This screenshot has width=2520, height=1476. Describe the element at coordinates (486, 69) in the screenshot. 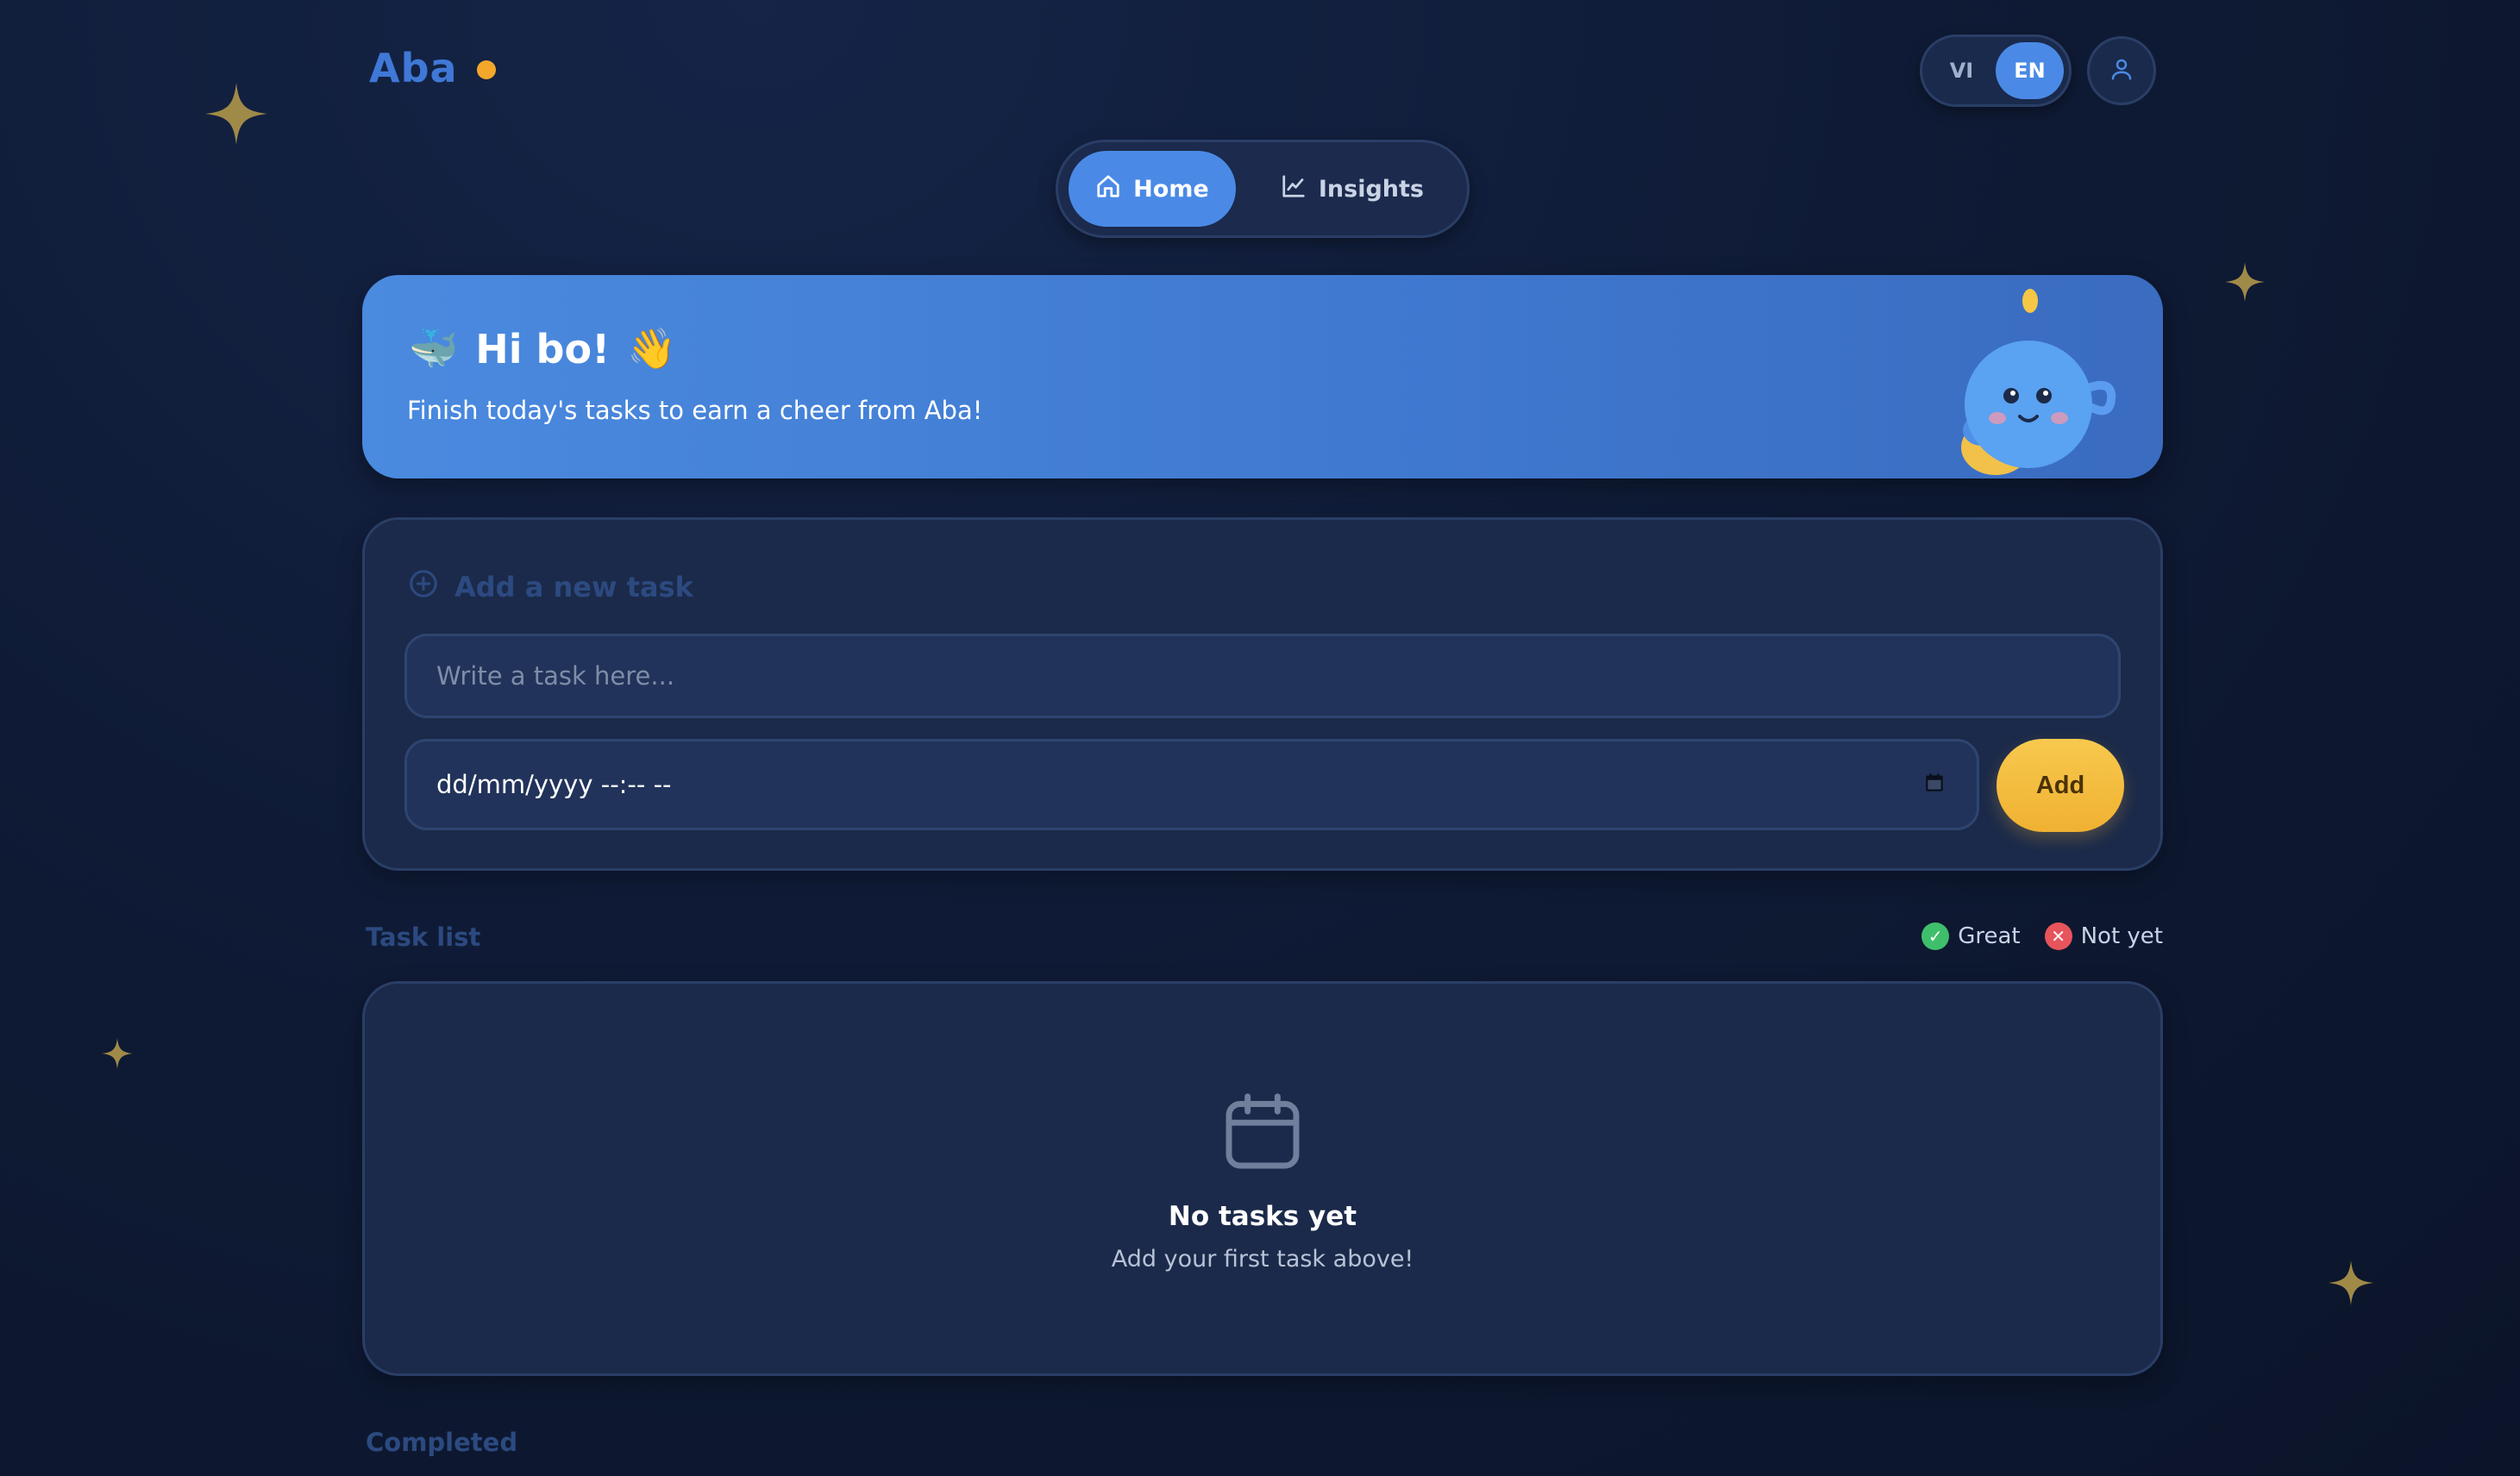

I see `logo-dot` at that location.